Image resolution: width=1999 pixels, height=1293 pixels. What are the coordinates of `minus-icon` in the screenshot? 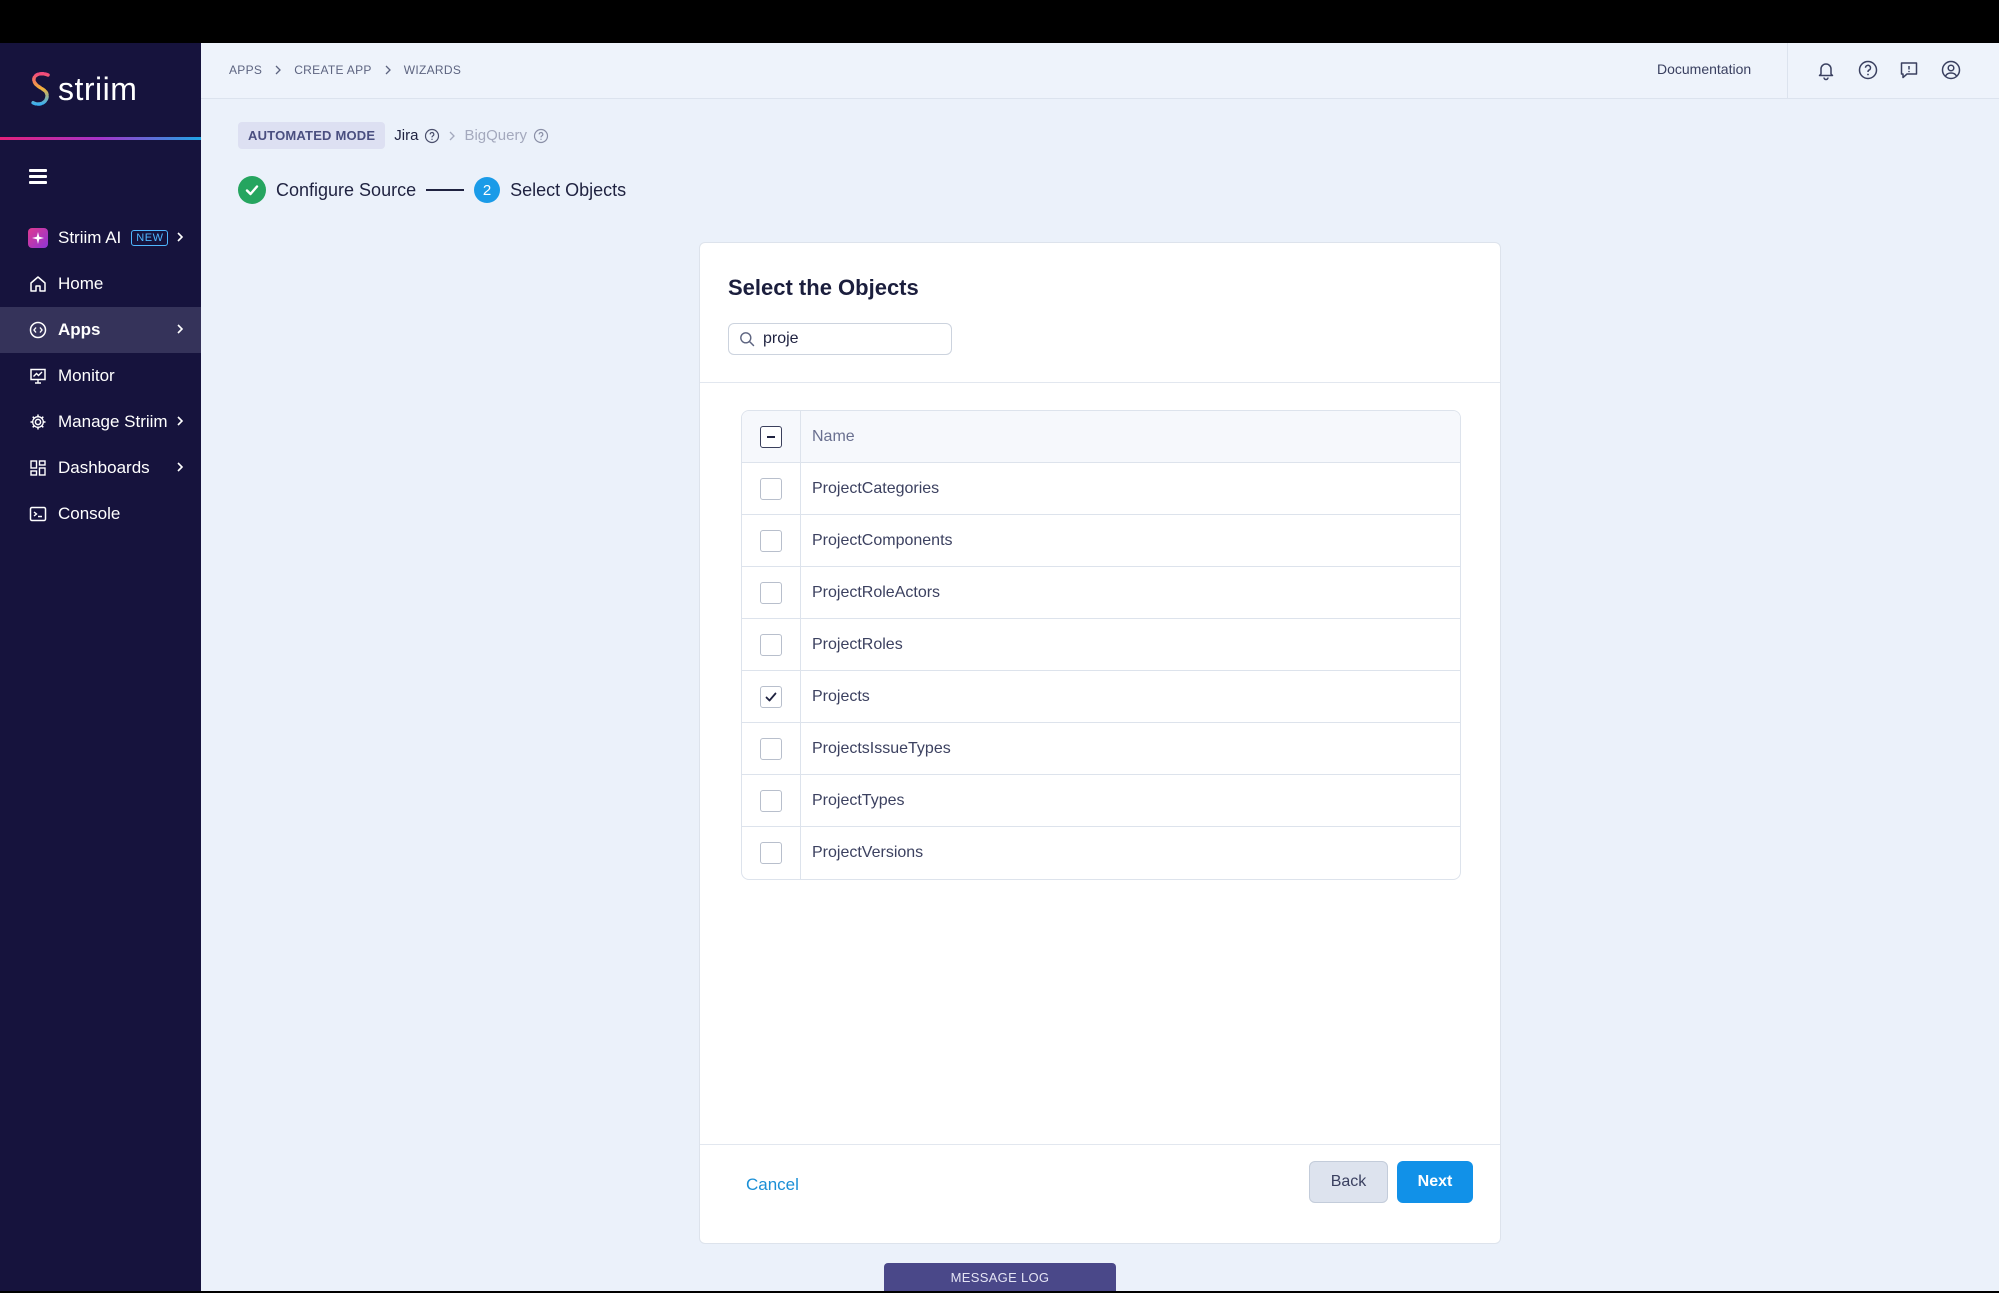 It's located at (771, 436).